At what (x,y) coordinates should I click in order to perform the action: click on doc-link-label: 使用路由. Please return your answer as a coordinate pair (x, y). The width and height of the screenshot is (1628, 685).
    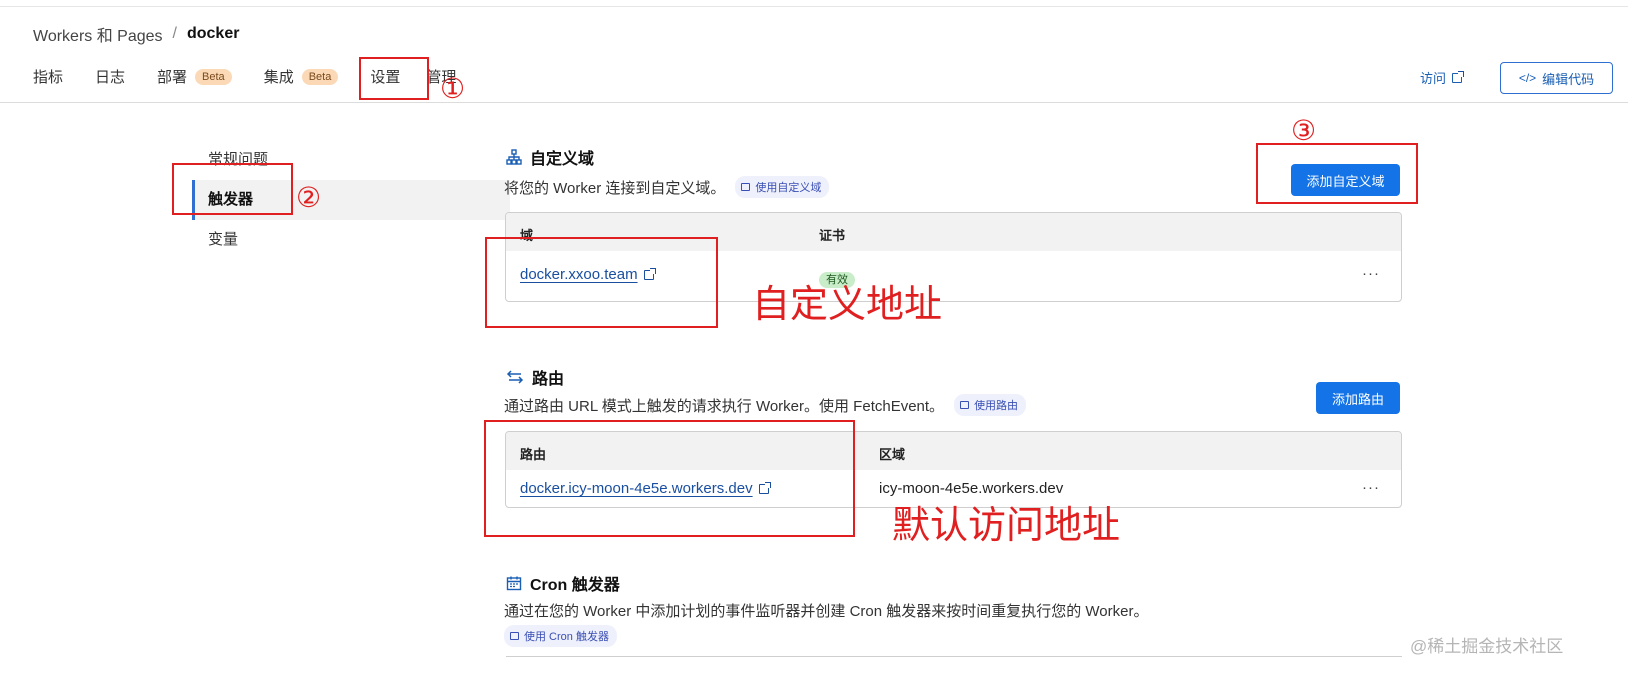
    Looking at the image, I should click on (996, 406).